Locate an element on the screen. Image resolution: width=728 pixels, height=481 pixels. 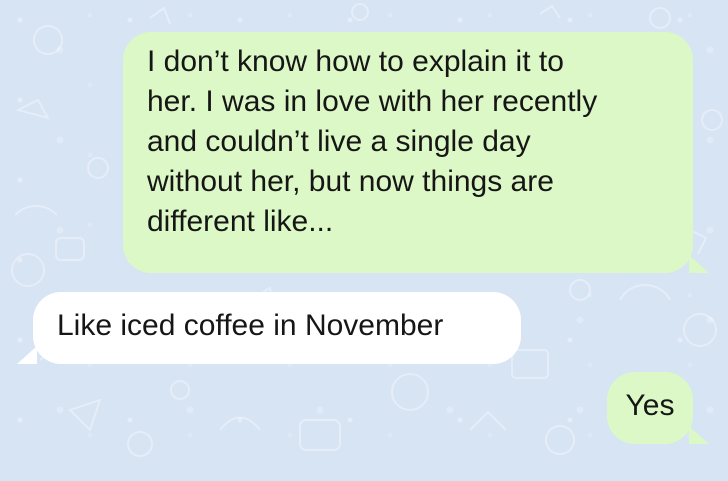
message-bubble-incoming: Like iced coffee in November is located at coordinates (269, 328).